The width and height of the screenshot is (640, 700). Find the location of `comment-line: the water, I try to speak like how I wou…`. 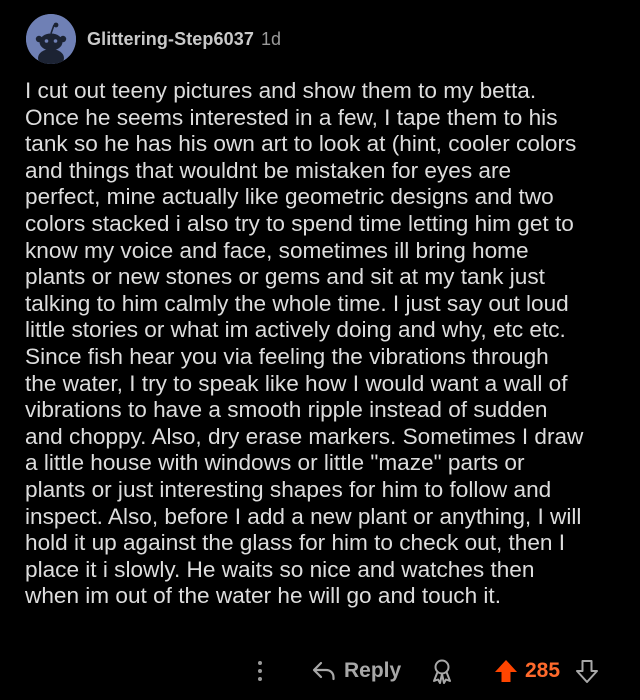

comment-line: the water, I try to speak like how I wou… is located at coordinates (296, 383).